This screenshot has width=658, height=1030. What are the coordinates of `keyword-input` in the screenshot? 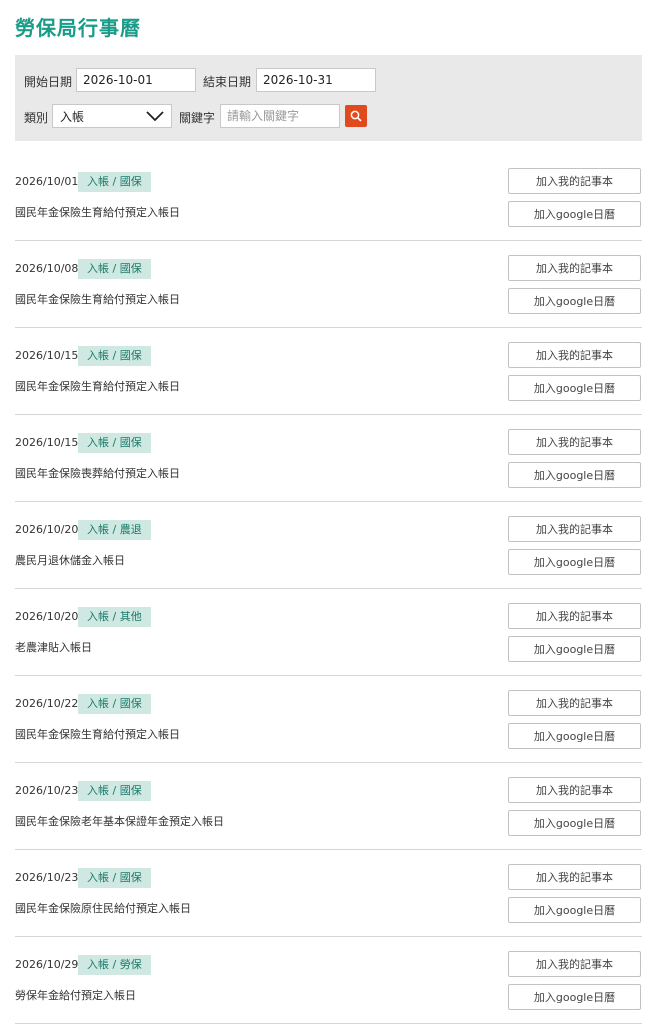 It's located at (280, 116).